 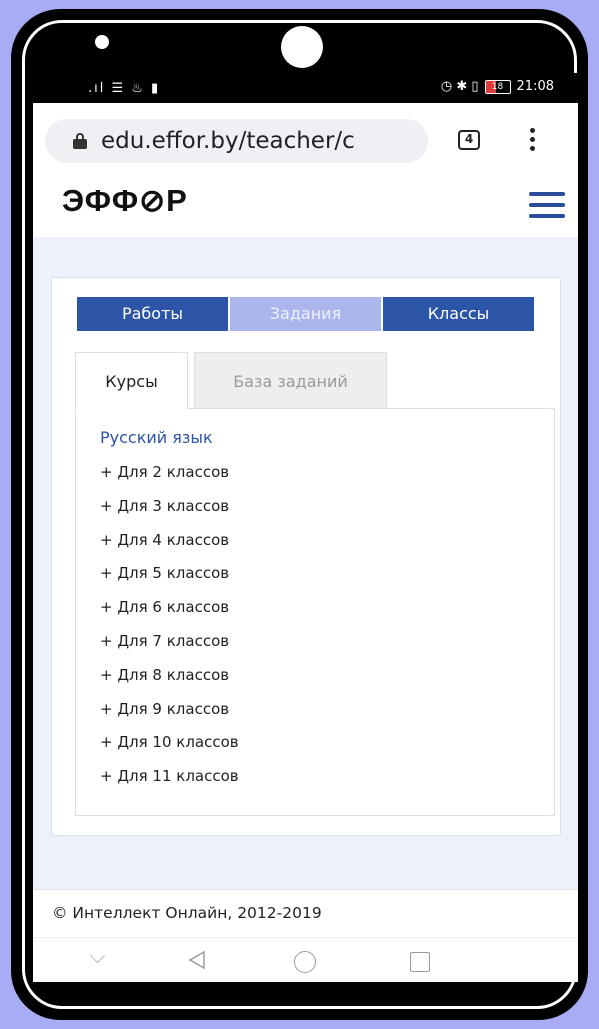 What do you see at coordinates (169, 613) in the screenshot?
I see `list-item: + Для 6 классов` at bounding box center [169, 613].